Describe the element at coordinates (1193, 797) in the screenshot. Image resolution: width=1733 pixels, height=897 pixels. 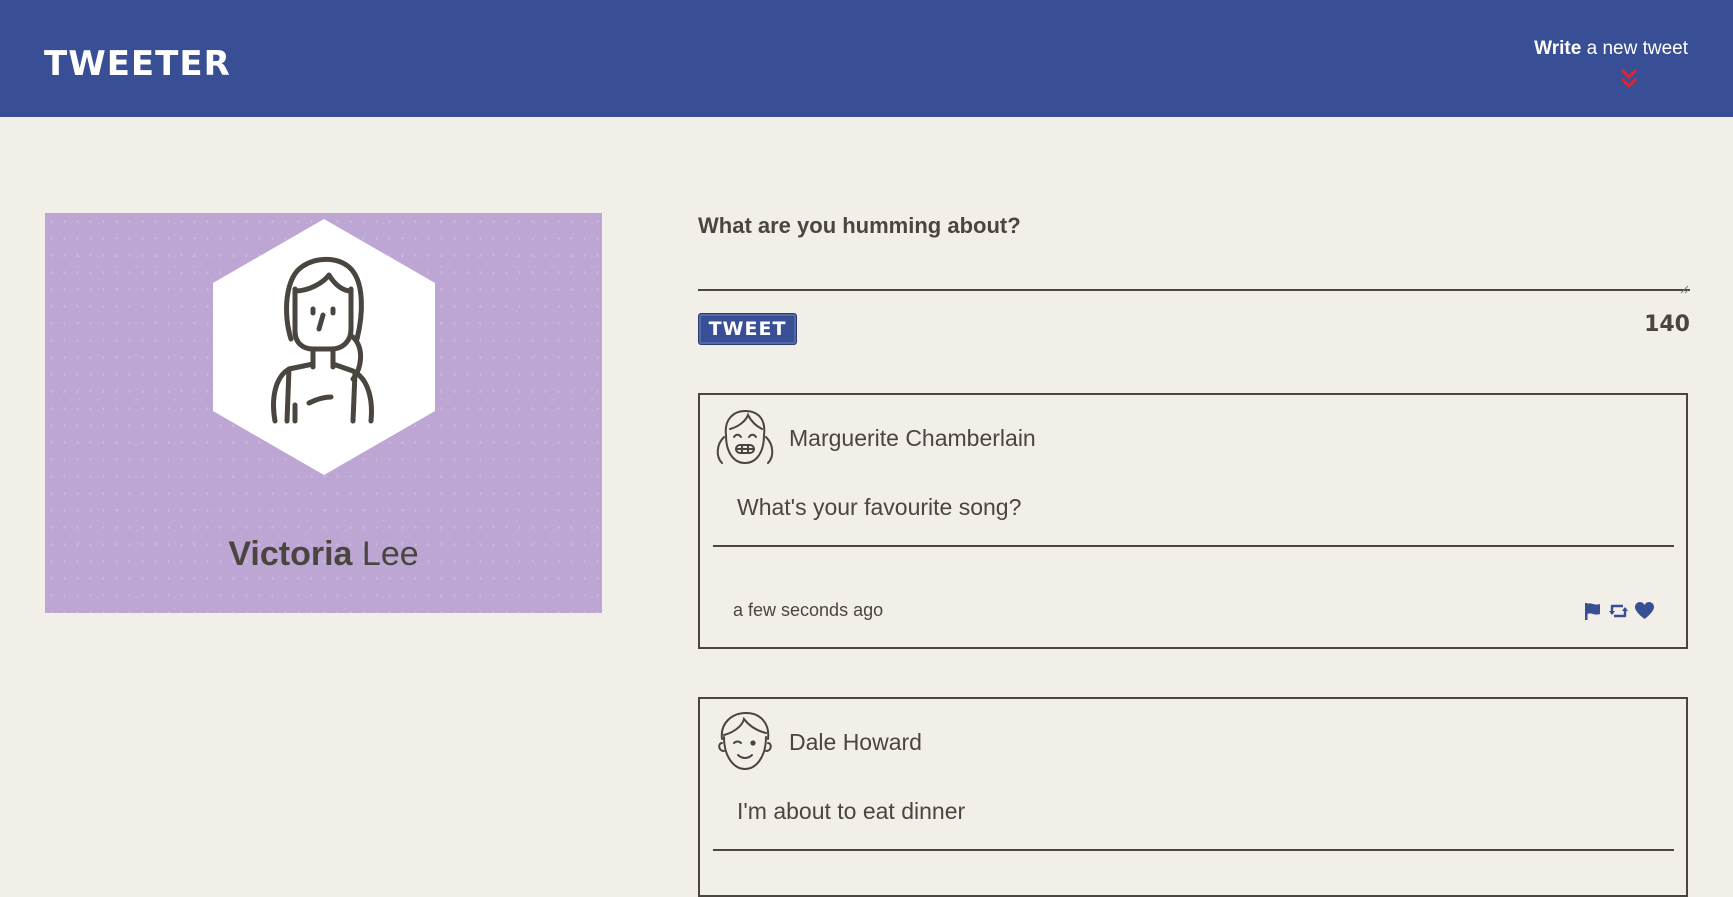
I see `tweet-card: Dale Howard I'm about to eat dinner` at that location.